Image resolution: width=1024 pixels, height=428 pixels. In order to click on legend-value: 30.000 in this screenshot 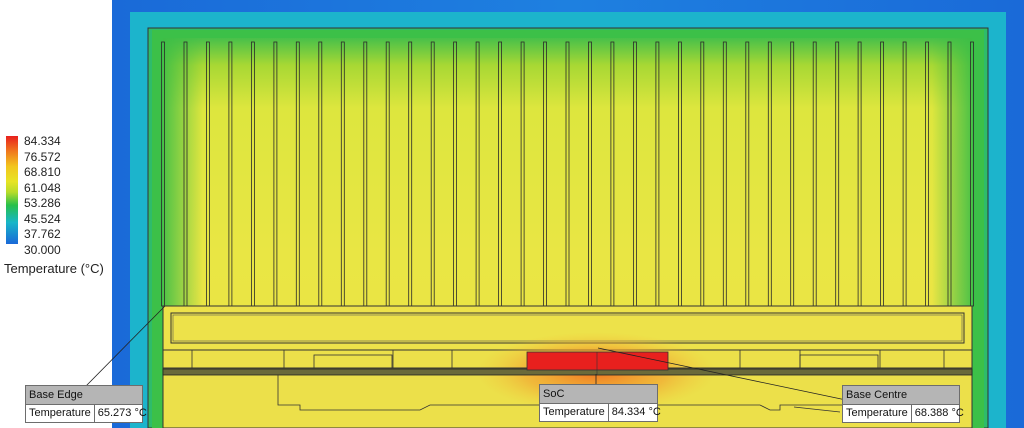, I will do `click(42, 249)`.